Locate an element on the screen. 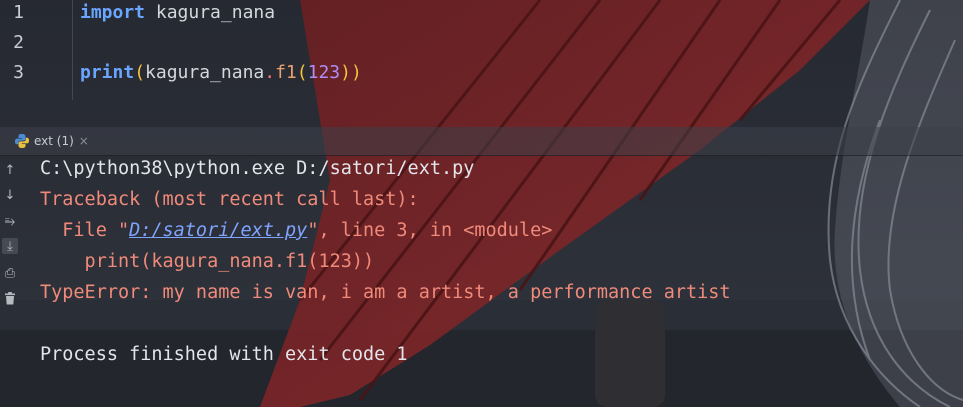 The height and width of the screenshot is (407, 963). file-suffix: ", line 3, in <module> is located at coordinates (430, 230).